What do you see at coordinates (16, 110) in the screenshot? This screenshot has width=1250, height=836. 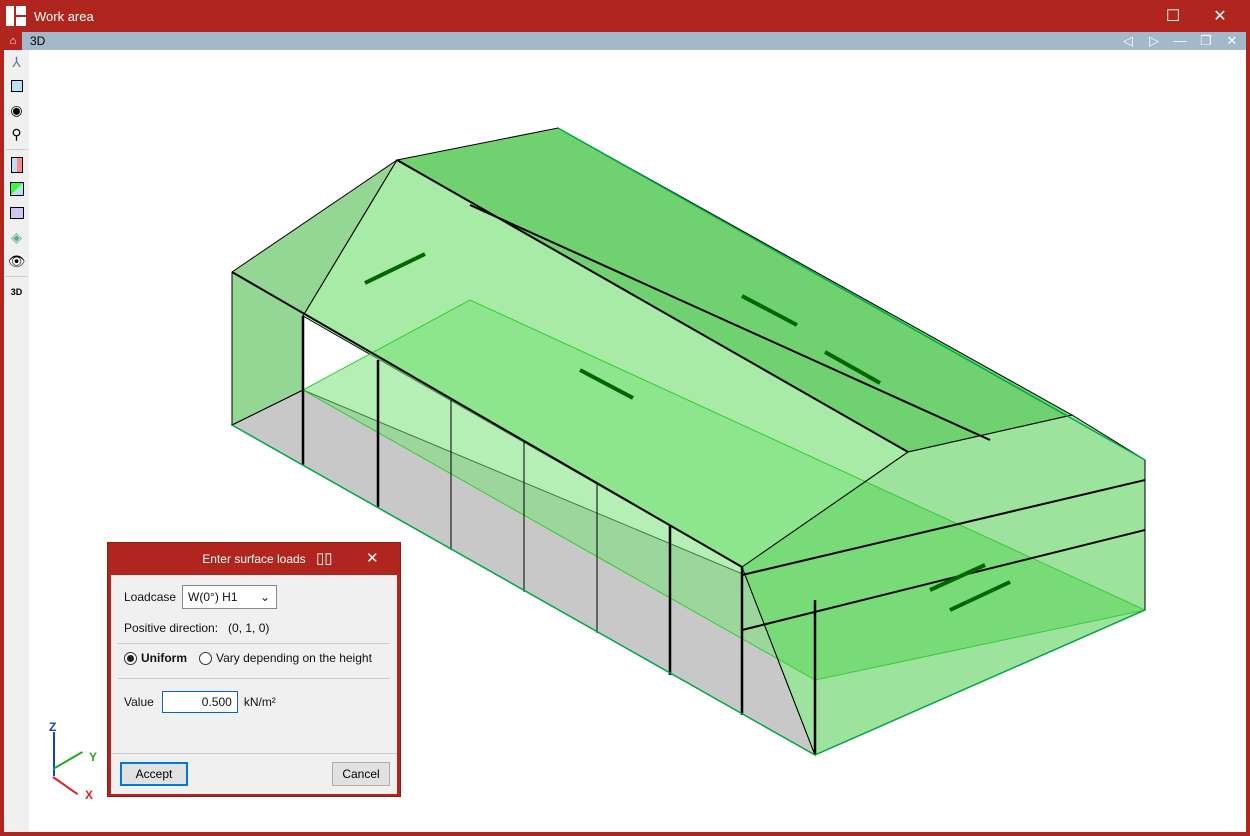 I see `orbit-icon: ◉` at bounding box center [16, 110].